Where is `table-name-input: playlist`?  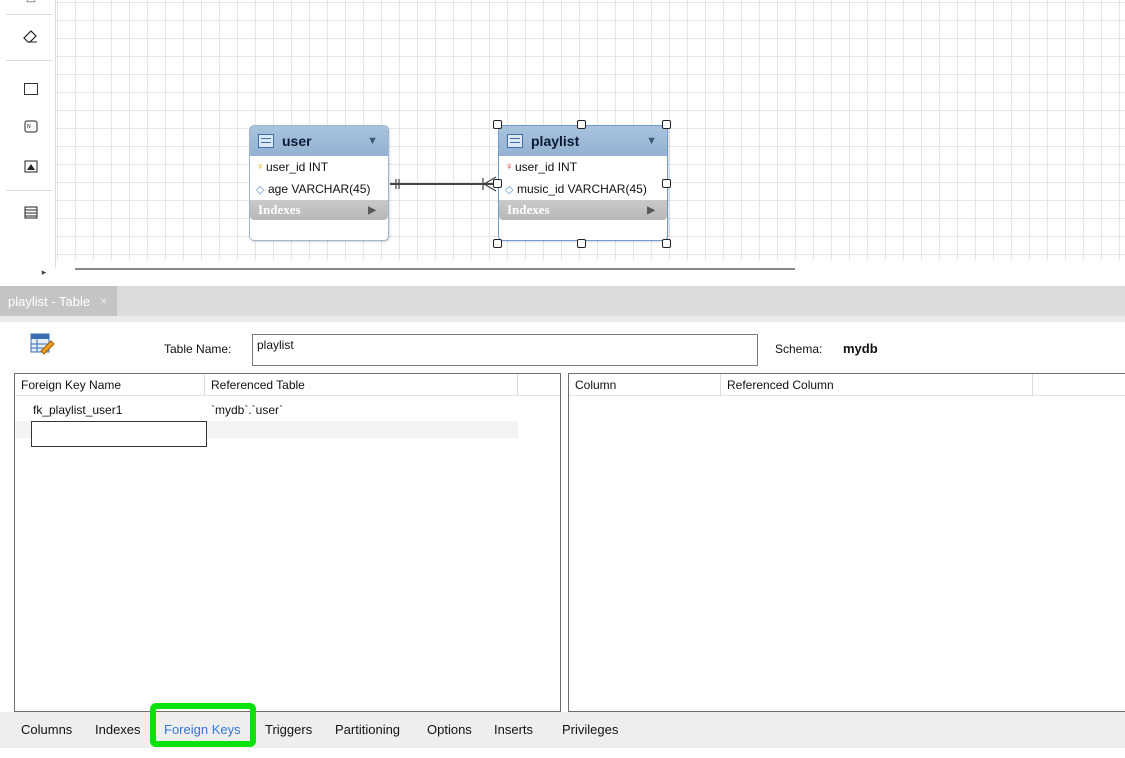
table-name-input: playlist is located at coordinates (505, 350).